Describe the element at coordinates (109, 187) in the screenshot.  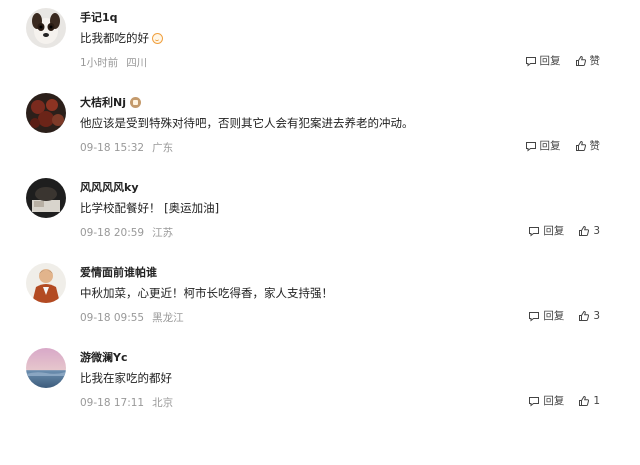
I see `username: 风风风风ky` at that location.